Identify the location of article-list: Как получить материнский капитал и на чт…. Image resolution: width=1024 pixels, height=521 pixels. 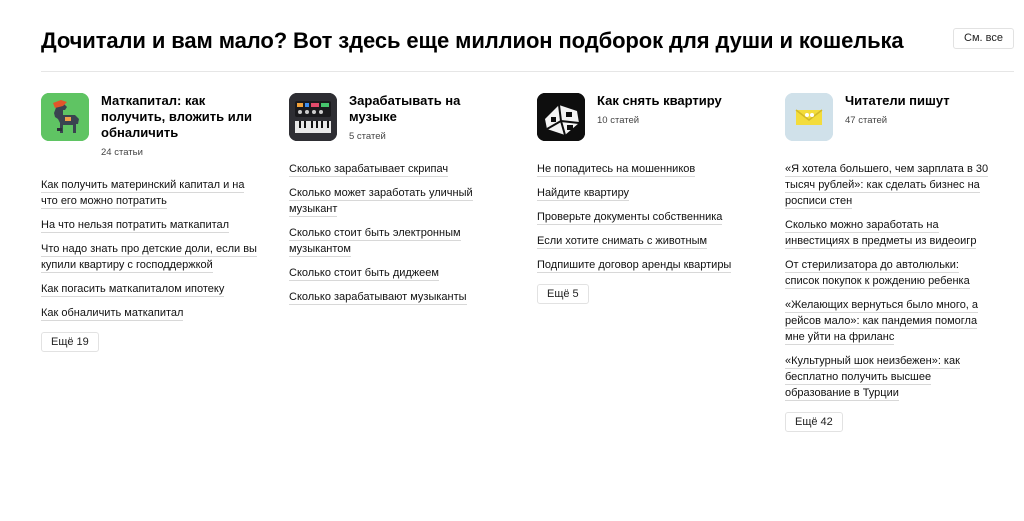
(152, 264).